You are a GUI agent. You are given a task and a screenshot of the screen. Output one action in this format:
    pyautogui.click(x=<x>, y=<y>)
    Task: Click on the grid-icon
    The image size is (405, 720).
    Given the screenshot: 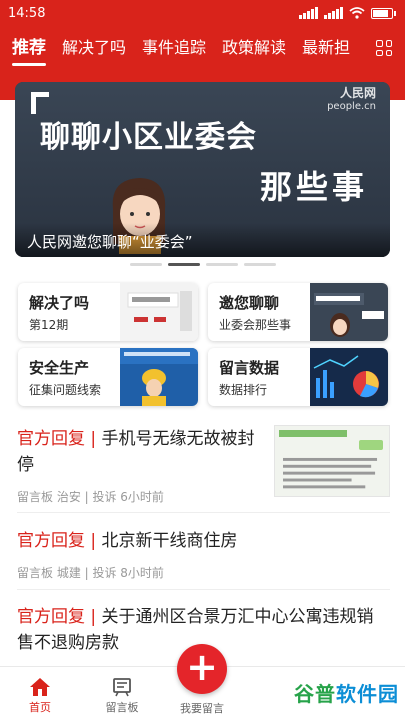 What is the action you would take?
    pyautogui.click(x=384, y=48)
    